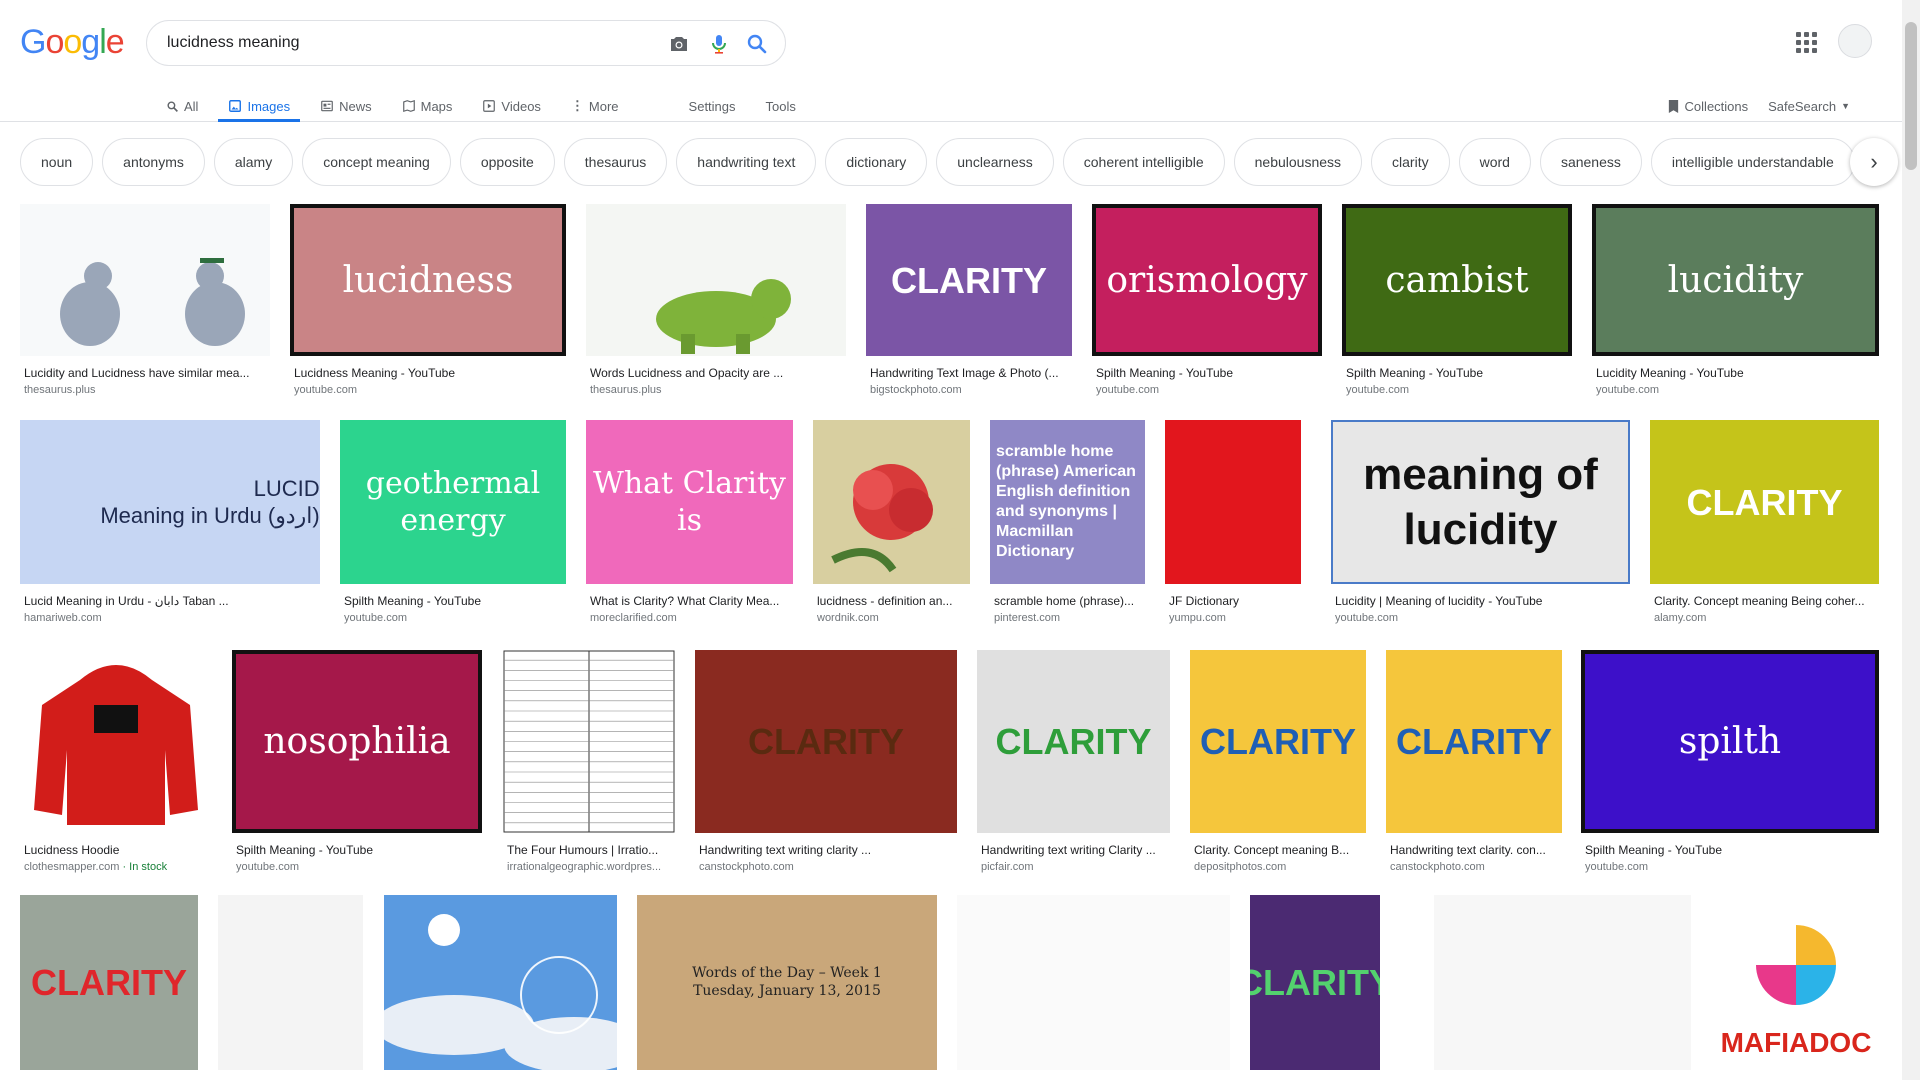 This screenshot has width=1920, height=1080. Describe the element at coordinates (757, 44) in the screenshot. I see `search-icon` at that location.